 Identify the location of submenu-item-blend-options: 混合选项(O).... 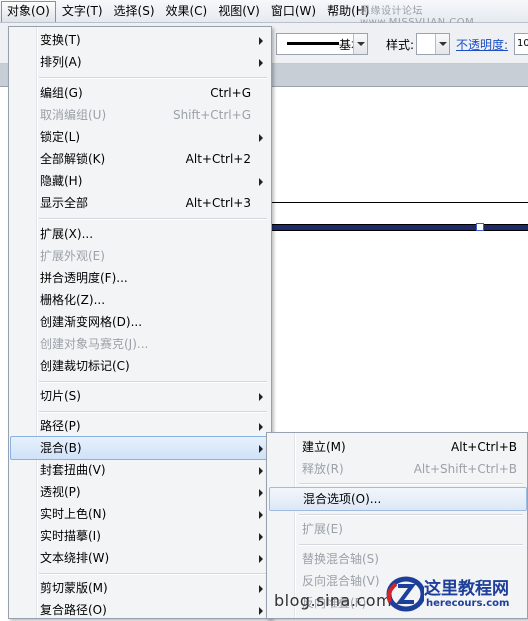
(398, 499).